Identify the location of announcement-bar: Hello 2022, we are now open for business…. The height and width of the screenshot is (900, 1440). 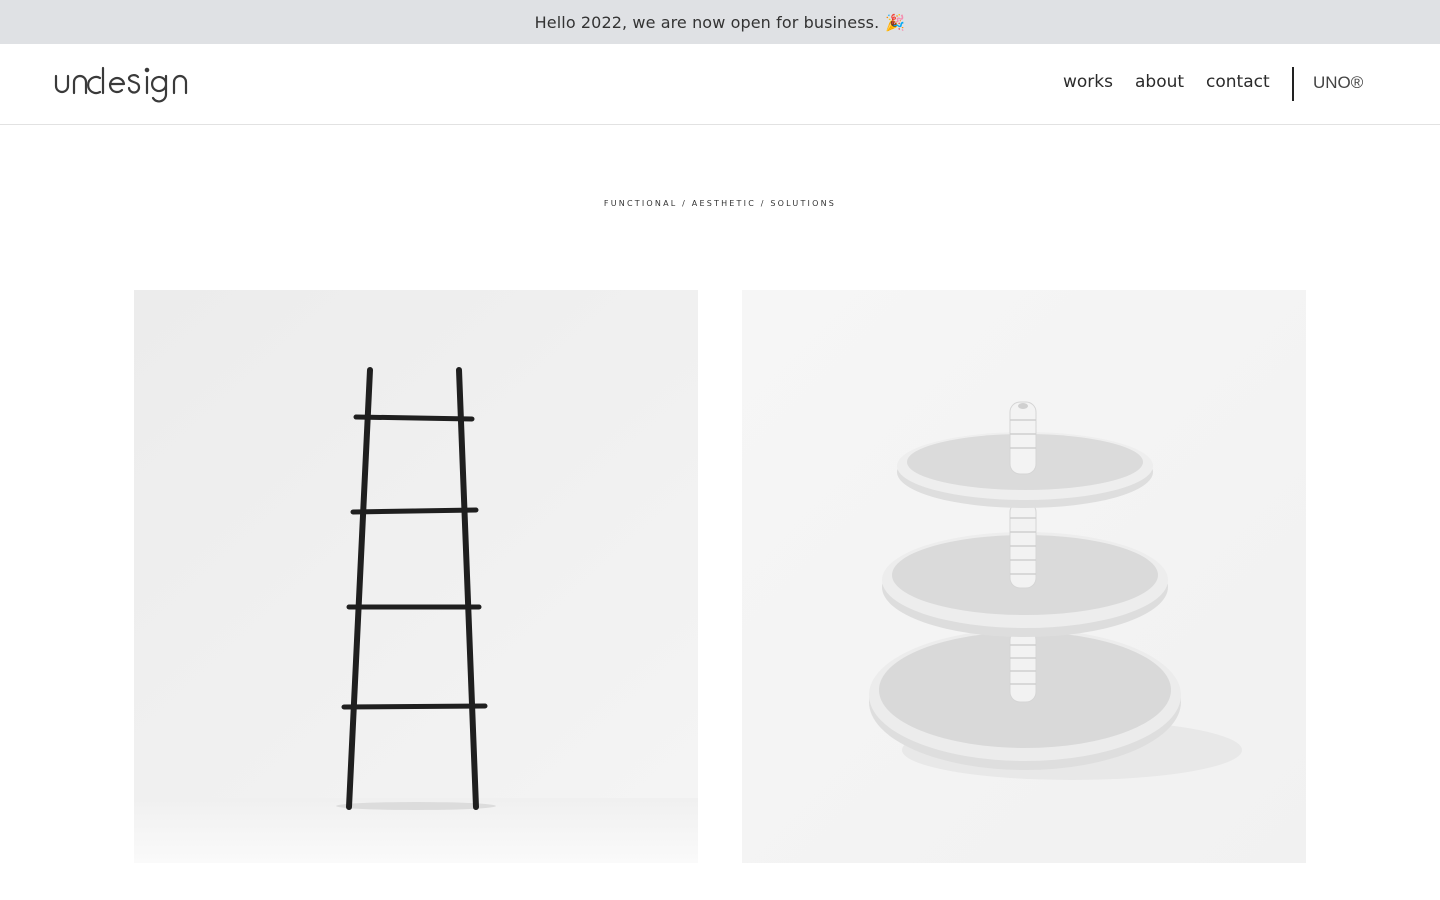
(720, 22).